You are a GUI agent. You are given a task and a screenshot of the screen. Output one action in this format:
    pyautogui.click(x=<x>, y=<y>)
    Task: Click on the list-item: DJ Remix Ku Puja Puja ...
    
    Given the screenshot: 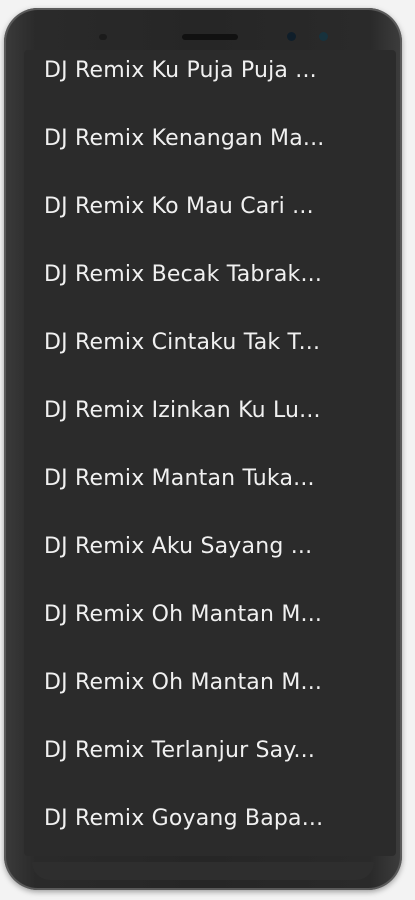 What is the action you would take?
    pyautogui.click(x=210, y=77)
    